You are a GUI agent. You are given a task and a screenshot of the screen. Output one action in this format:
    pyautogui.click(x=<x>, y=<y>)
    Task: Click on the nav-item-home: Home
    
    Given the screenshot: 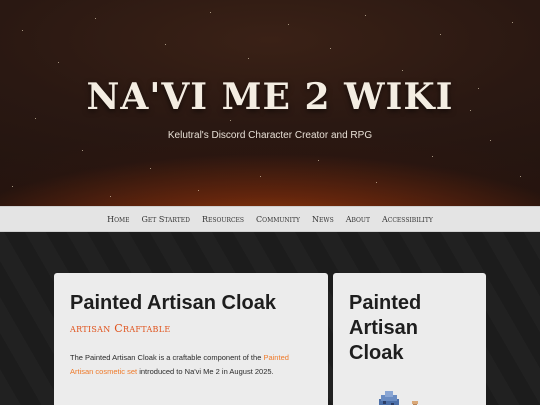 What is the action you would take?
    pyautogui.click(x=118, y=219)
    